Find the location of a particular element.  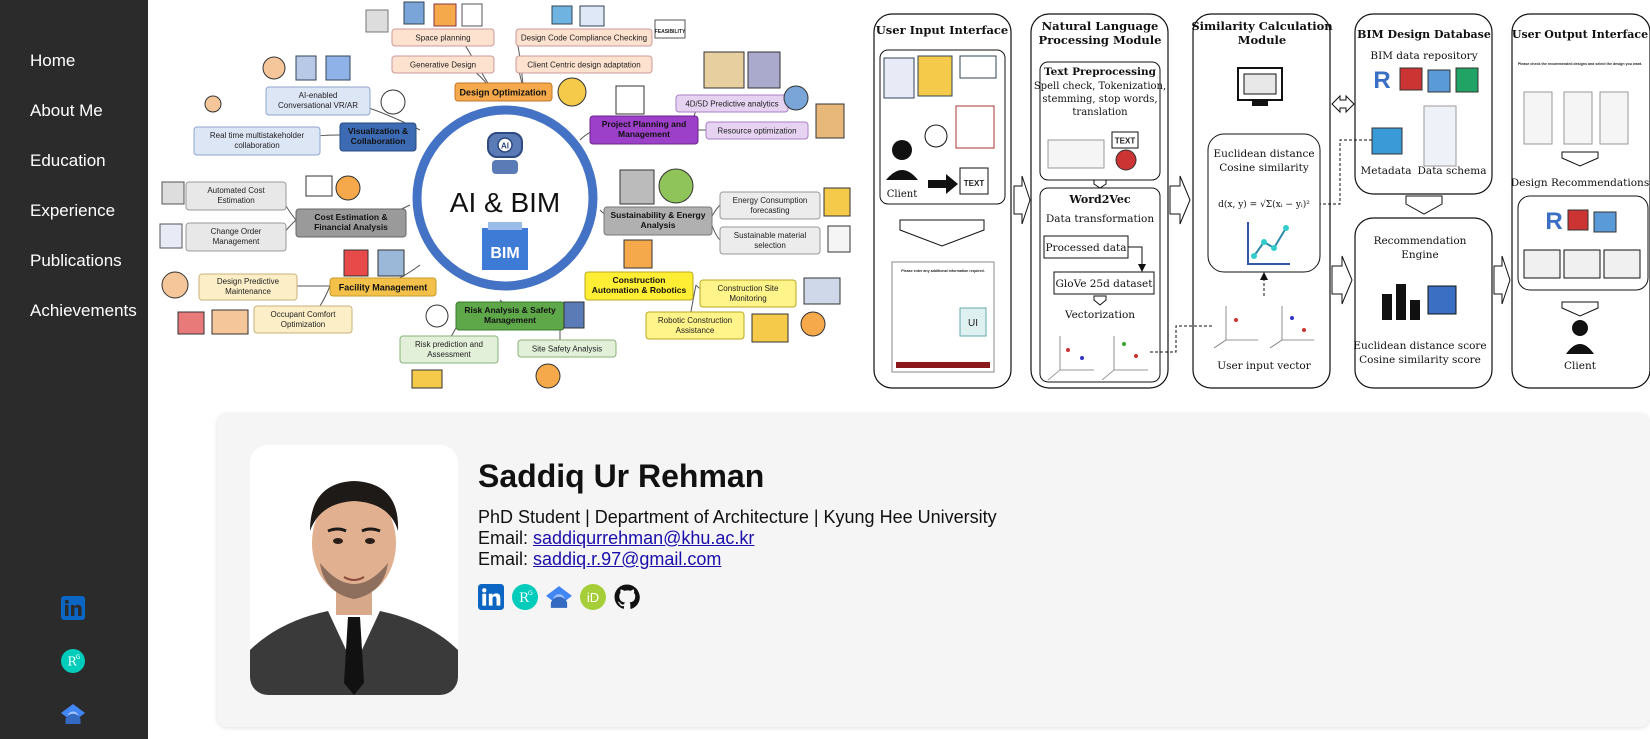

nav-experience: Experience is located at coordinates (72, 211).